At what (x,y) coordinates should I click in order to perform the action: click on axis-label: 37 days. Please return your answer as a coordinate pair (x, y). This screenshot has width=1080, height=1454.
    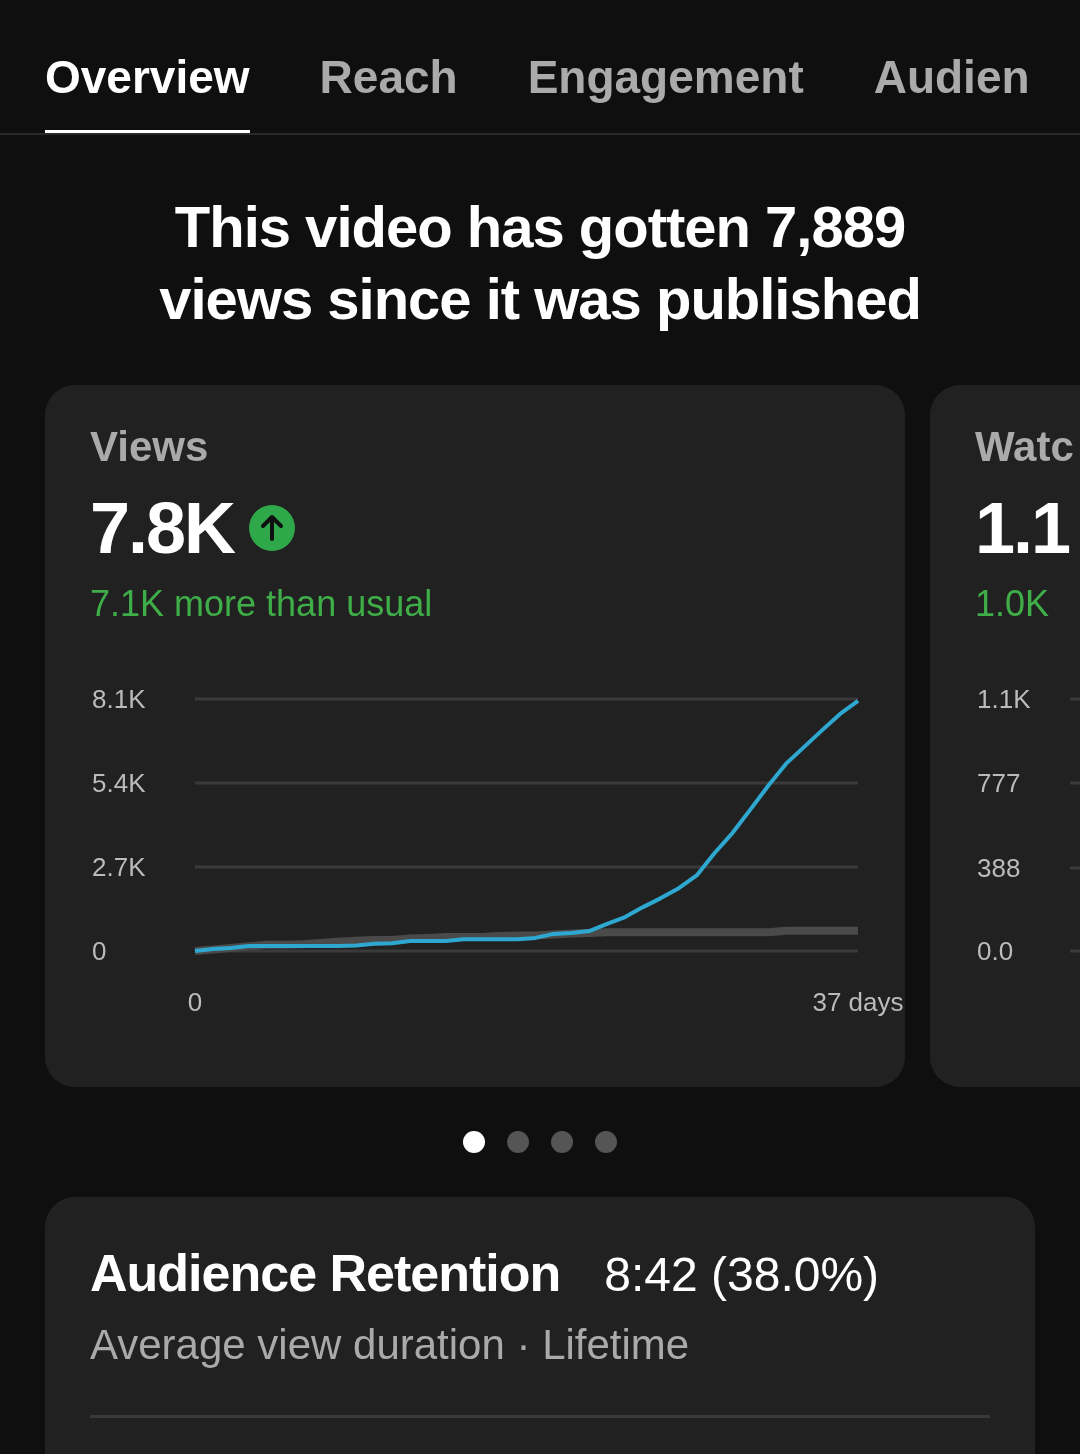
    Looking at the image, I should click on (858, 1002).